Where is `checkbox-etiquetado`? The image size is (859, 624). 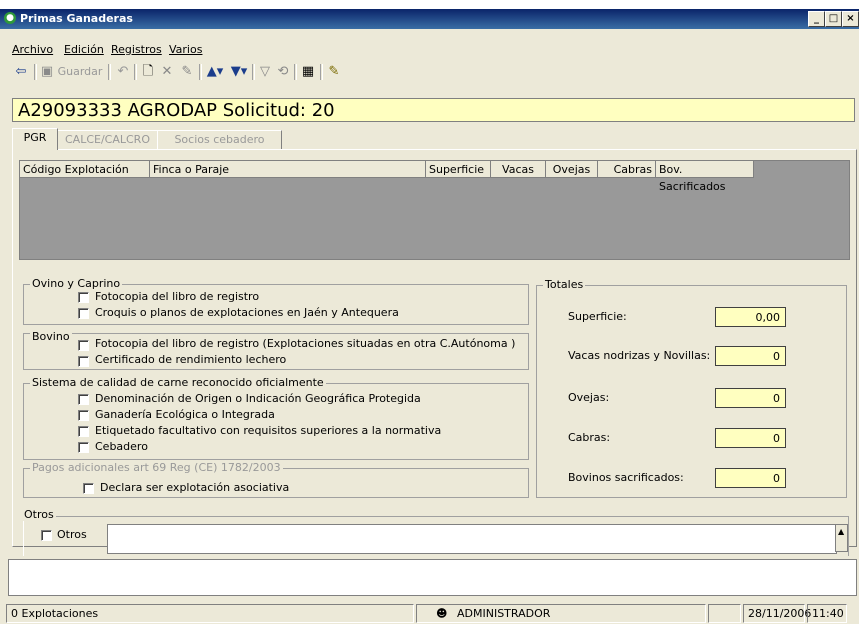 checkbox-etiquetado is located at coordinates (83, 431).